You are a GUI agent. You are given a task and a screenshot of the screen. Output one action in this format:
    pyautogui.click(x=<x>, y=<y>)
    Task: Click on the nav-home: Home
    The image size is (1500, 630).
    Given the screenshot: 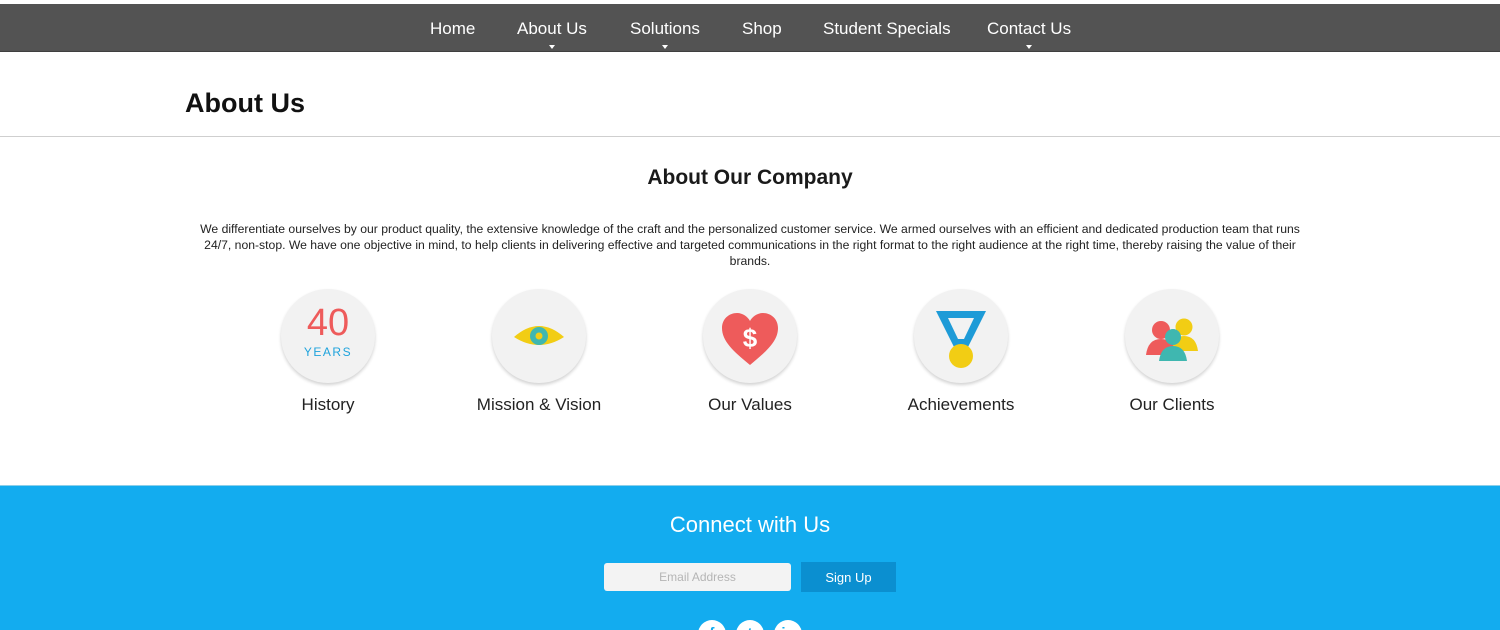 What is the action you would take?
    pyautogui.click(x=452, y=28)
    